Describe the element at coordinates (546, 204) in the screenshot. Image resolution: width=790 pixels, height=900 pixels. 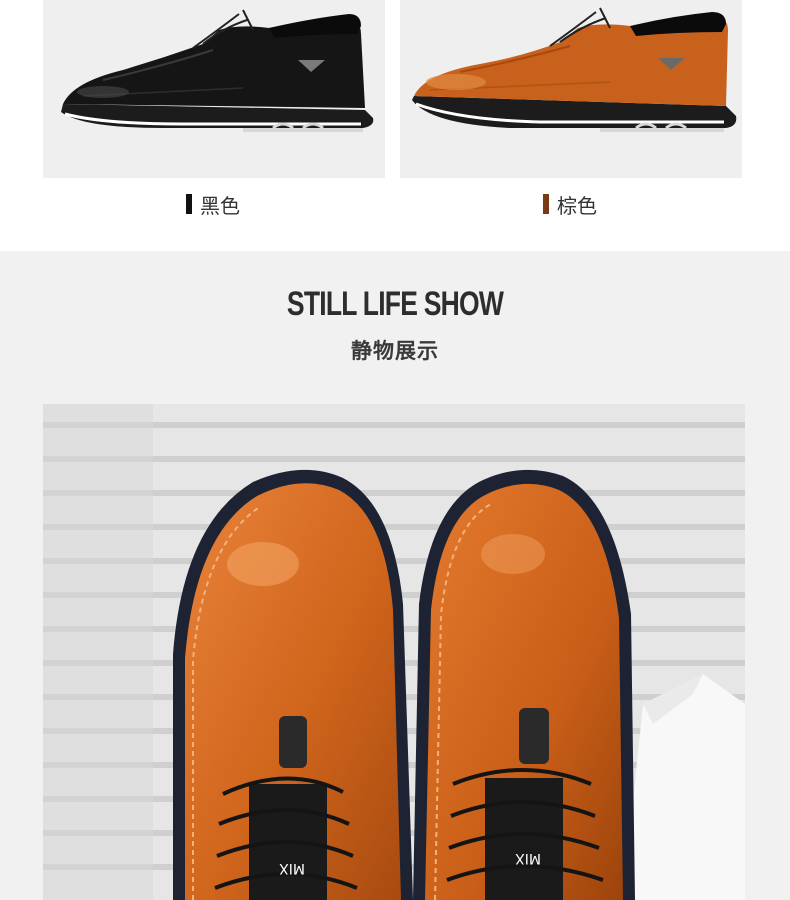
I see `brown-color-swatch` at that location.